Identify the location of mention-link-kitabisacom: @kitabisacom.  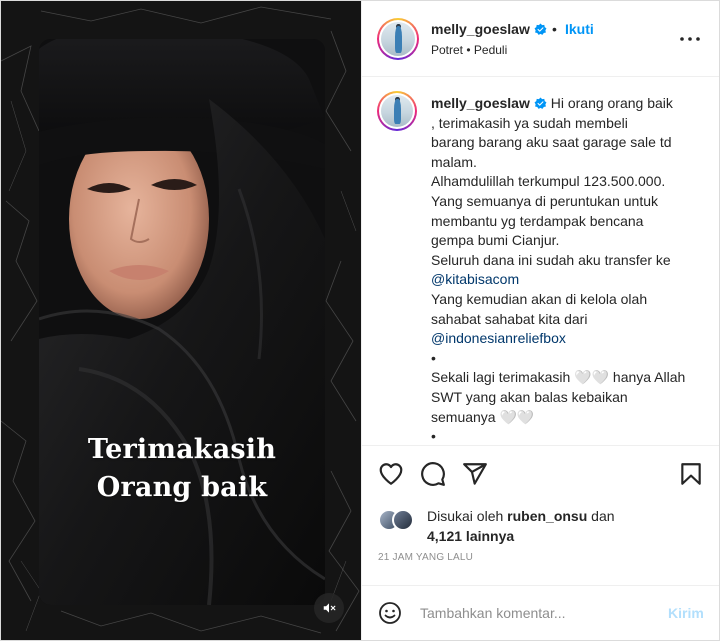
(571, 280).